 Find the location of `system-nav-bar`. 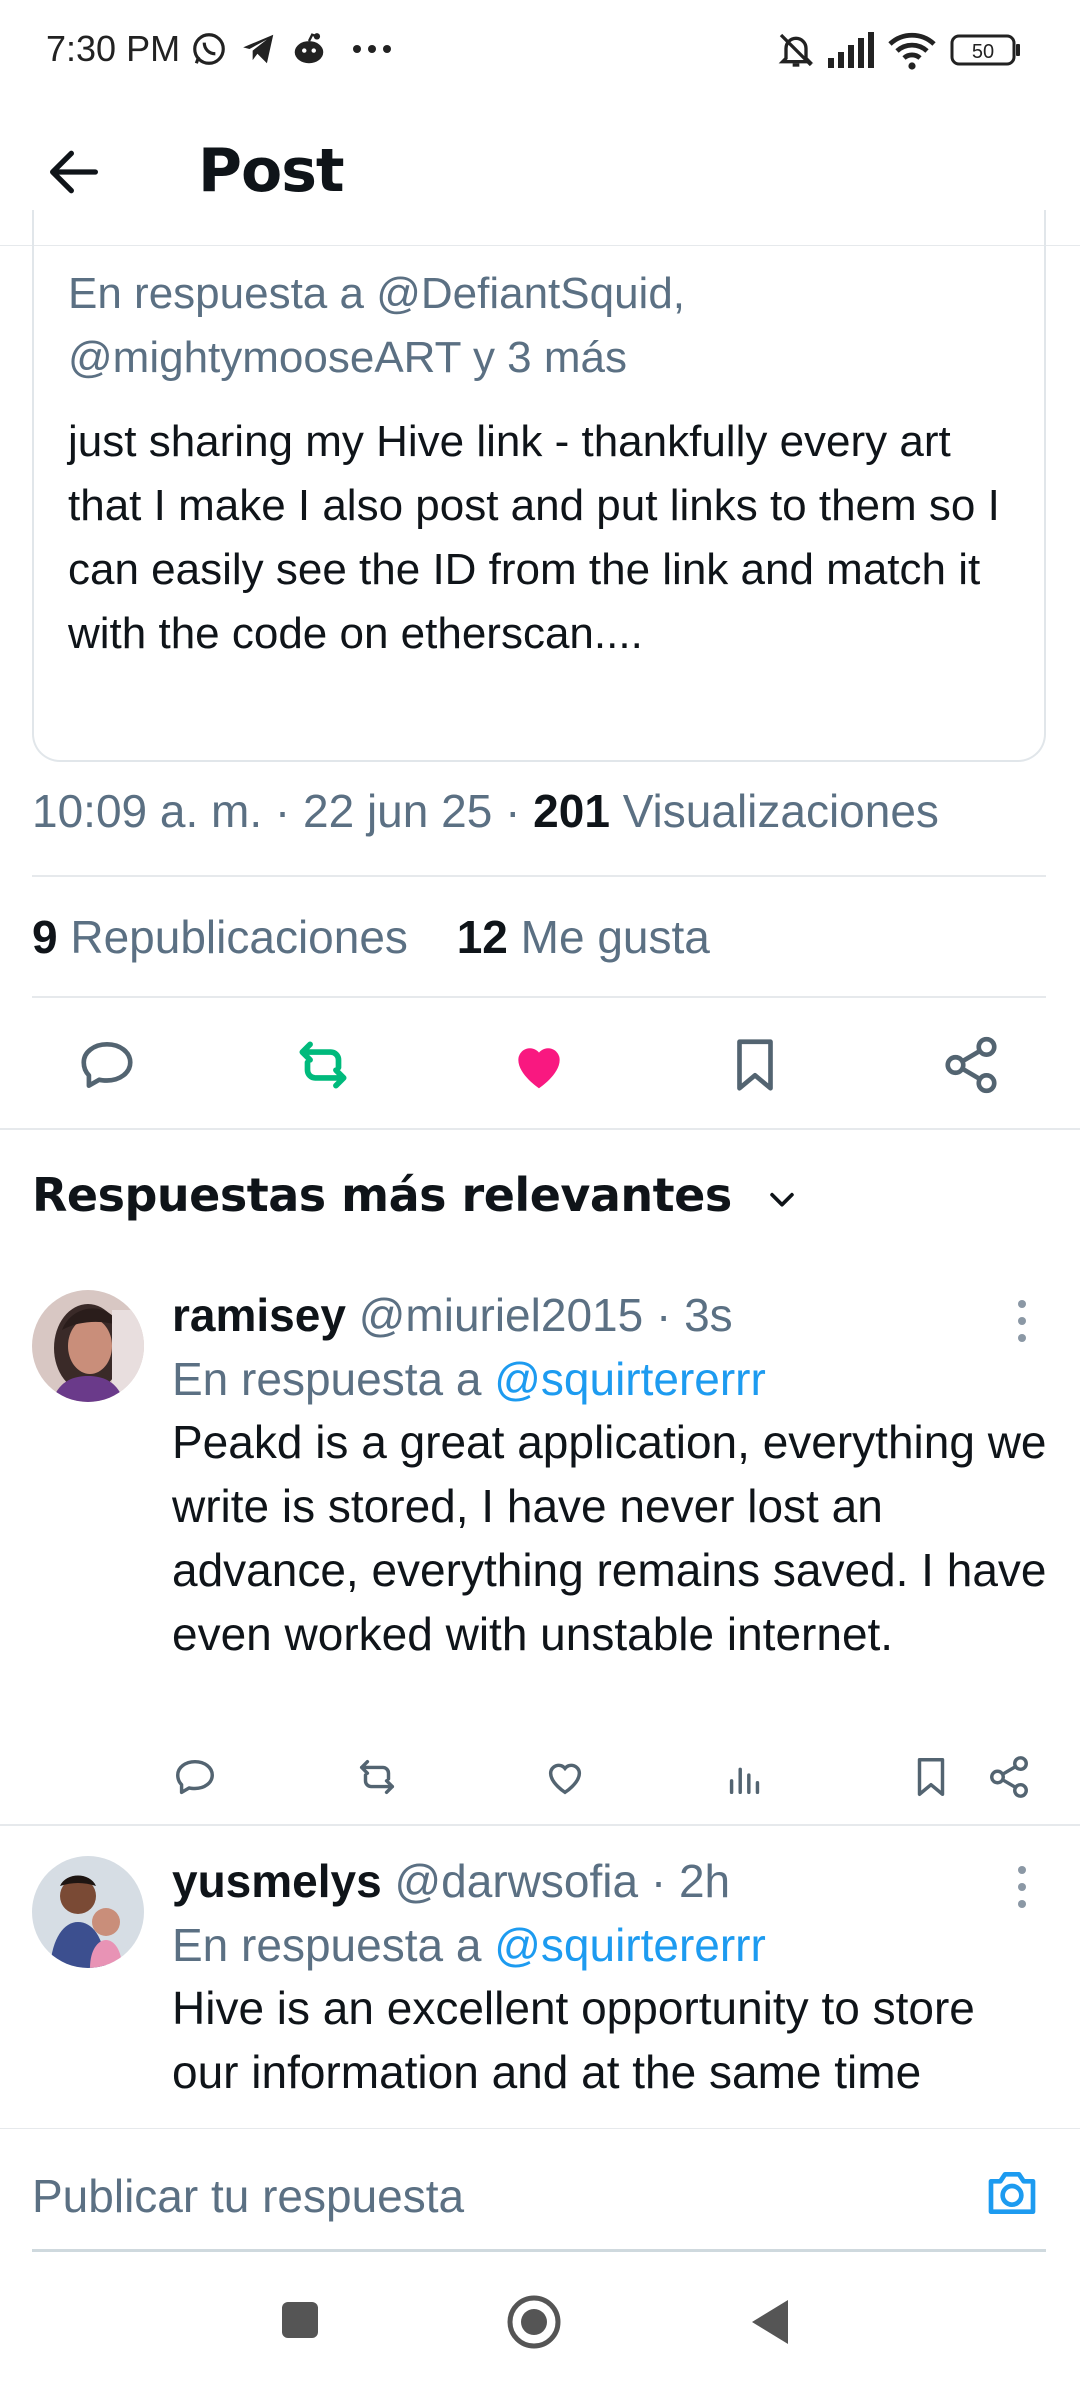

system-nav-bar is located at coordinates (540, 2326).